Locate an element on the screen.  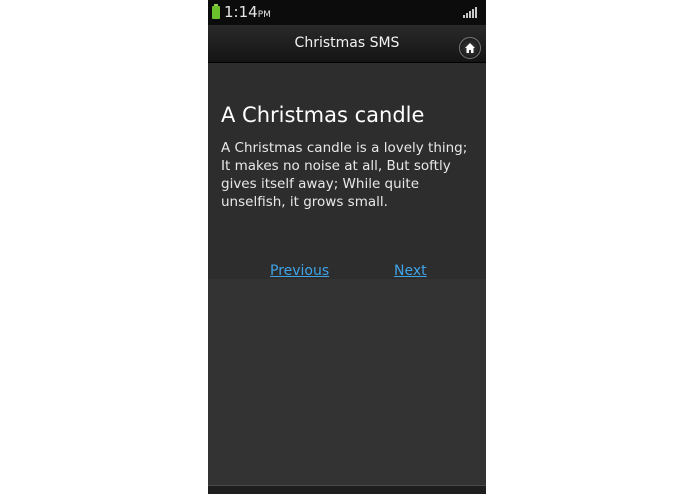
status-bar: 1:14PM is located at coordinates (347, 12).